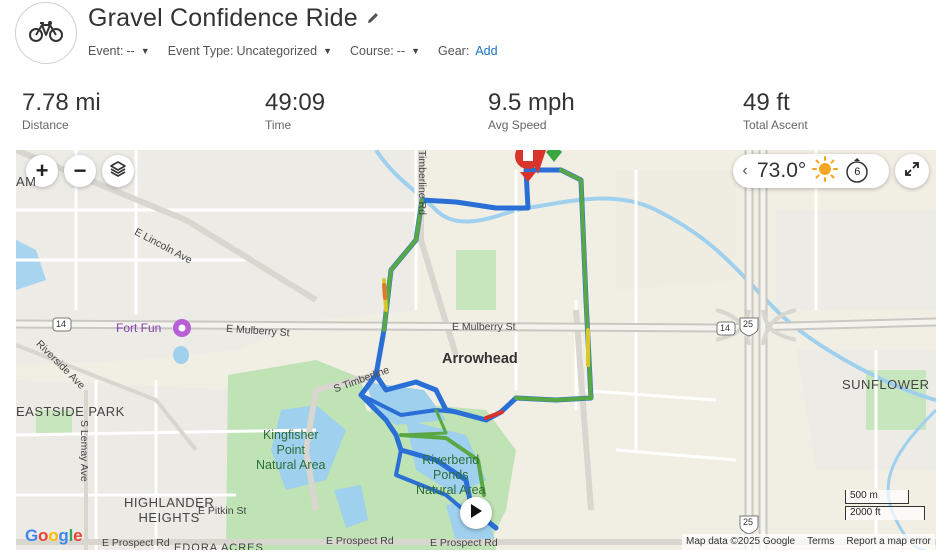 The width and height of the screenshot is (950, 552). What do you see at coordinates (775, 125) in the screenshot?
I see `stat-label: Total Ascent` at bounding box center [775, 125].